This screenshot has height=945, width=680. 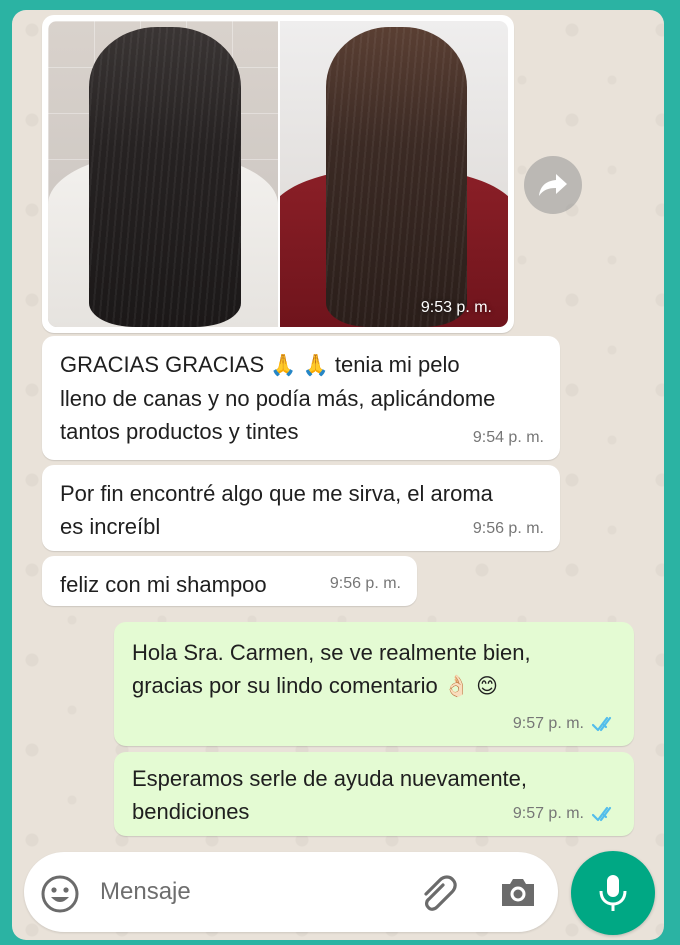 What do you see at coordinates (456, 307) in the screenshot?
I see `image-timestamp: 9:53 p. m.` at bounding box center [456, 307].